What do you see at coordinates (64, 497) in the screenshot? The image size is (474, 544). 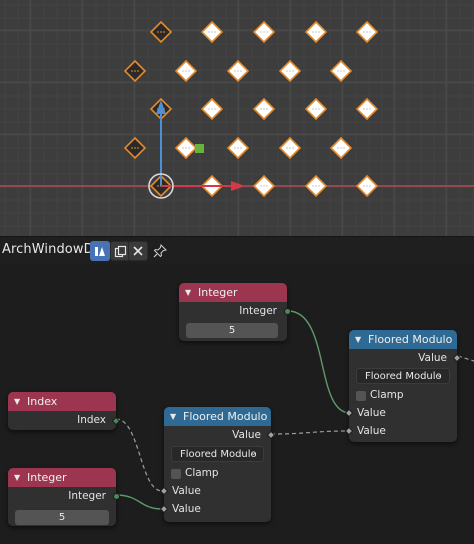 I see `integer-node-bottom: ▼ Integer Integer 5` at bounding box center [64, 497].